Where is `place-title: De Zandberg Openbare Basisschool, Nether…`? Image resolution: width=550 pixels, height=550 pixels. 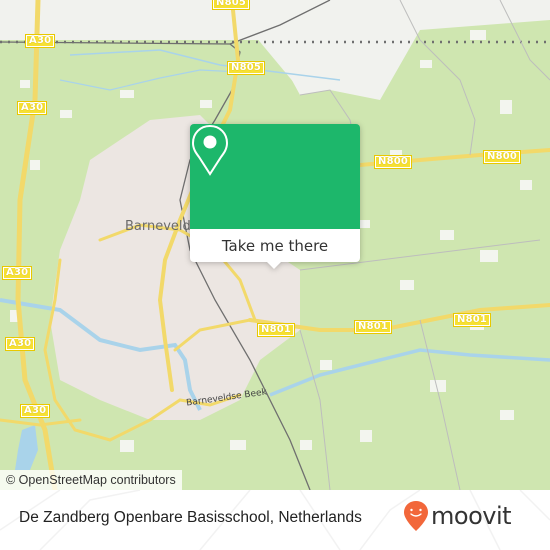 place-title: De Zandberg Openbare Basisschool, Nether… is located at coordinates (190, 517).